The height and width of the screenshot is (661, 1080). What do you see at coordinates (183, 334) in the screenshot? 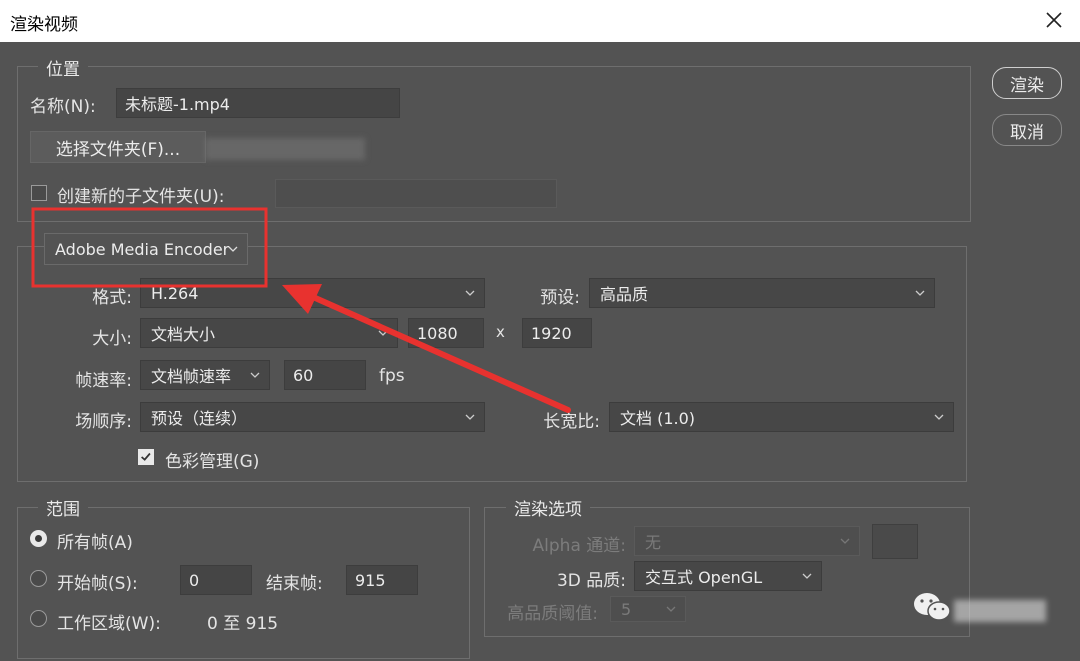
I see `size-dropdown-value: 文档大小` at bounding box center [183, 334].